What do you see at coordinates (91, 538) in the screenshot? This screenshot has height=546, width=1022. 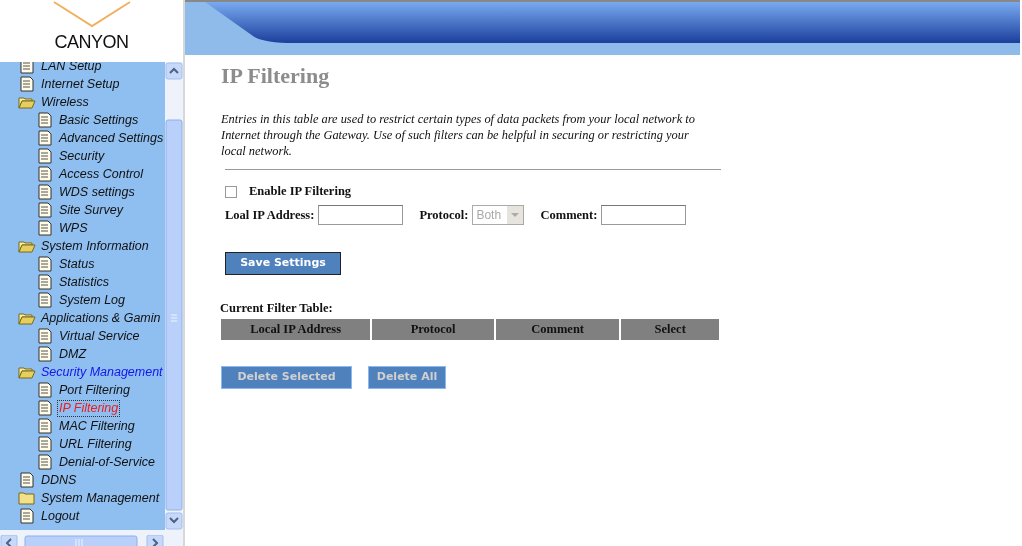 I see `horizontal-scrollbar` at bounding box center [91, 538].